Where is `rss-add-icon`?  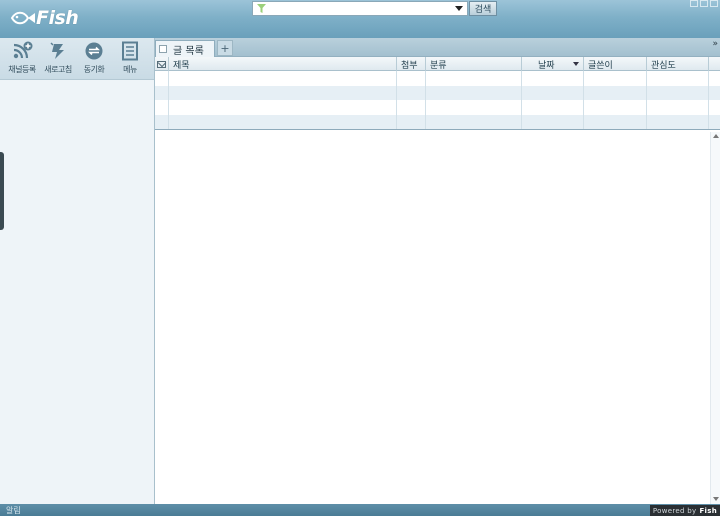
rss-add-icon is located at coordinates (23, 50).